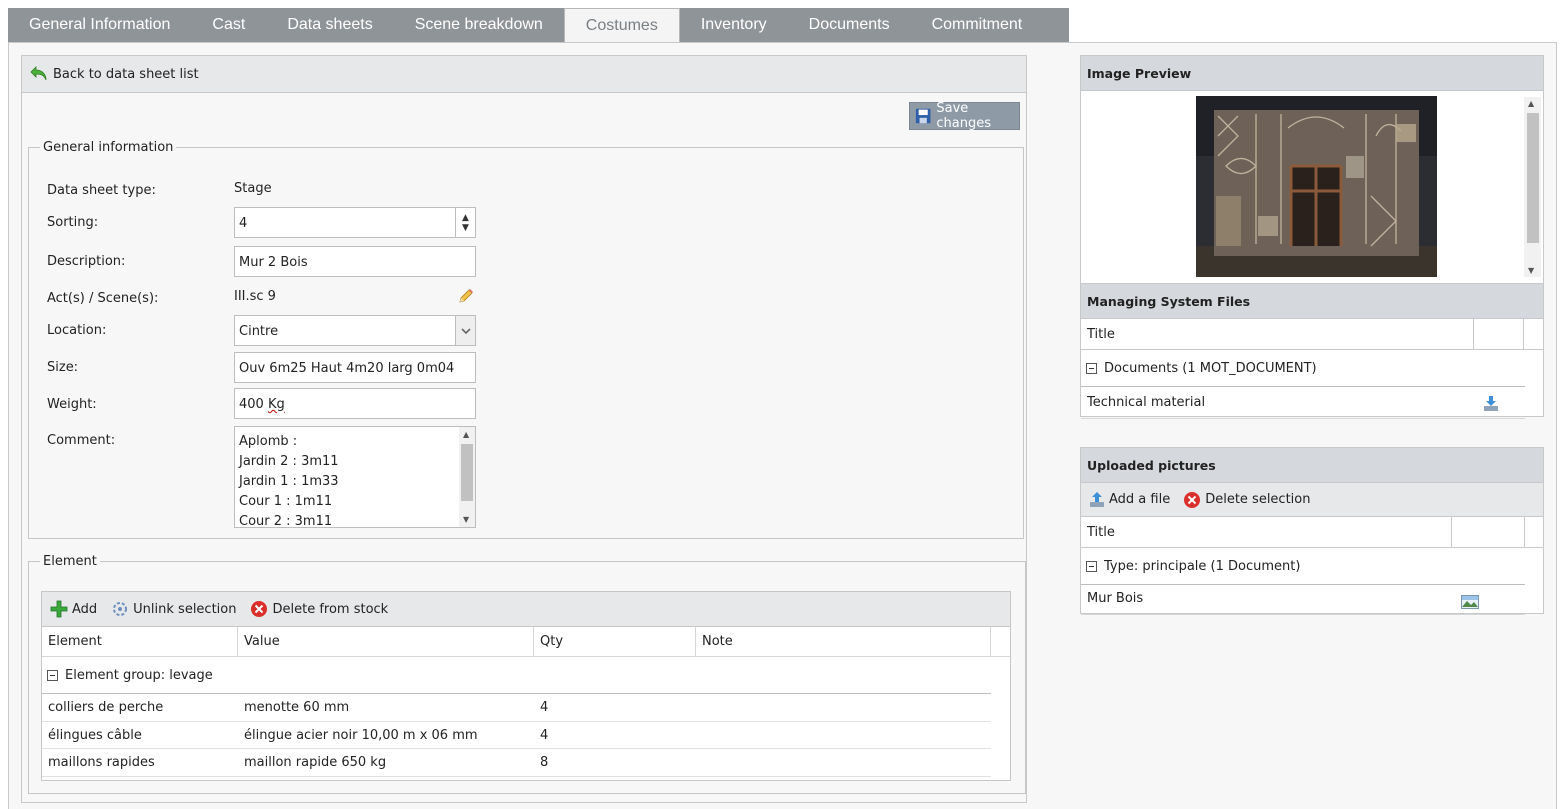 The width and height of the screenshot is (1564, 809). What do you see at coordinates (173, 609) in the screenshot?
I see `unlink-selection-button: Unlink selection` at bounding box center [173, 609].